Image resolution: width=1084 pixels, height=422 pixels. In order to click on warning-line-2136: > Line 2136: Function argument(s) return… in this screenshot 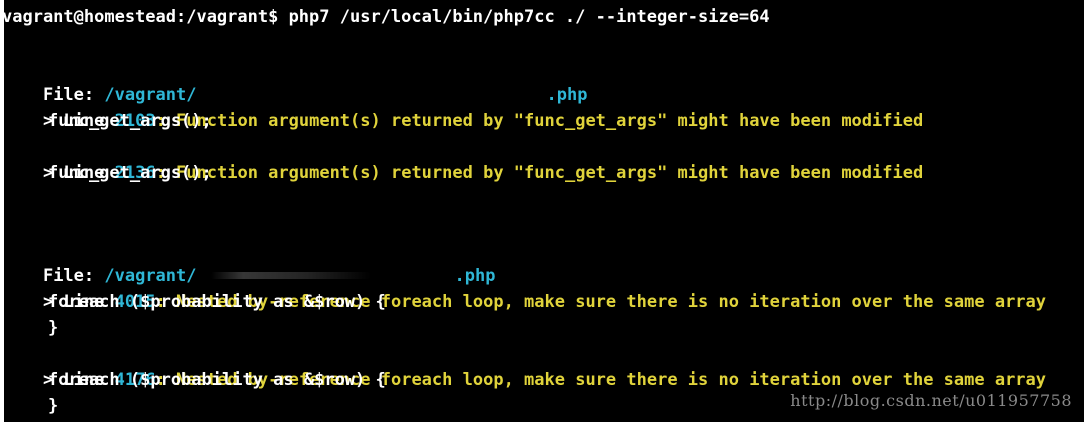, I will do `click(463, 159)`.